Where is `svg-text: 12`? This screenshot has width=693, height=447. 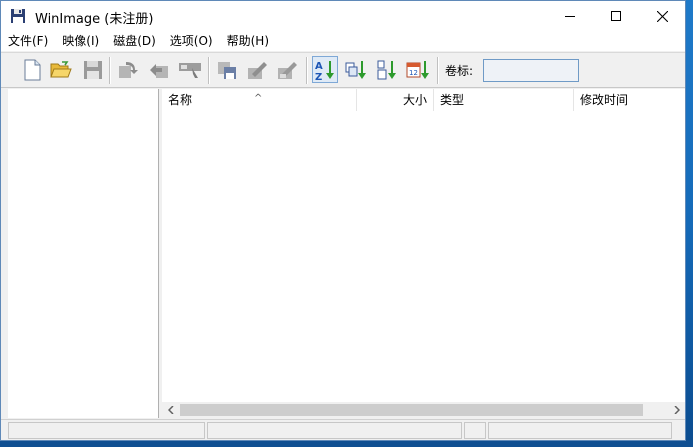
svg-text: 12 is located at coordinates (413, 73).